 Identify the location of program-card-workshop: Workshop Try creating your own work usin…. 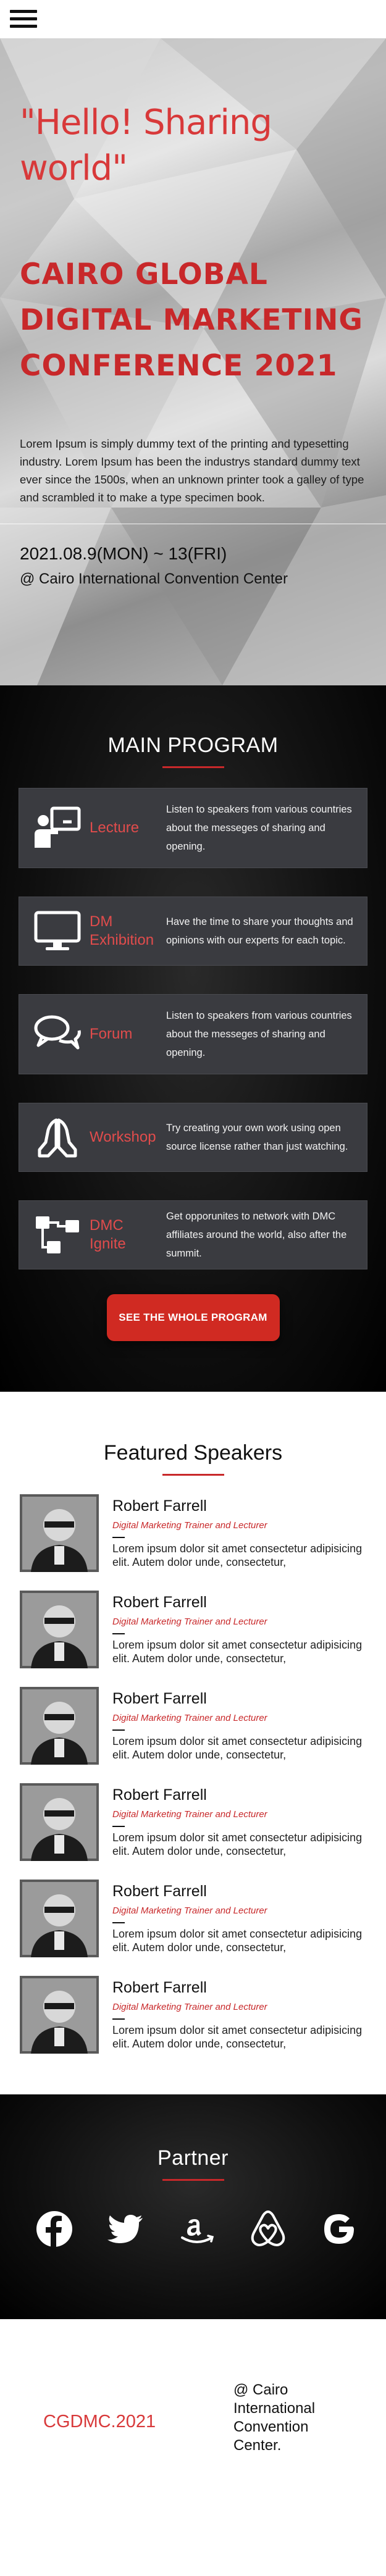
(193, 1137).